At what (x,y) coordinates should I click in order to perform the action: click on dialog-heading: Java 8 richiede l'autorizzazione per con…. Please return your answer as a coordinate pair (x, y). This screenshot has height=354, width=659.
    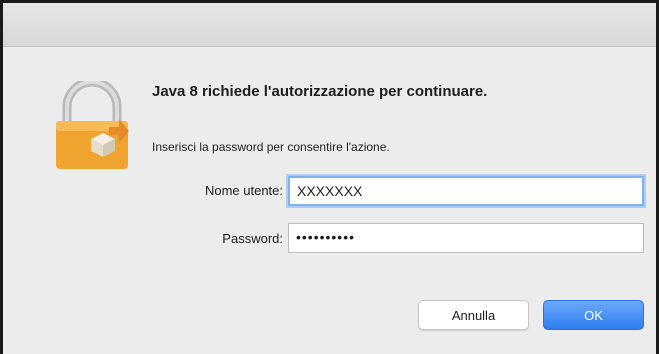
    Looking at the image, I should click on (320, 91).